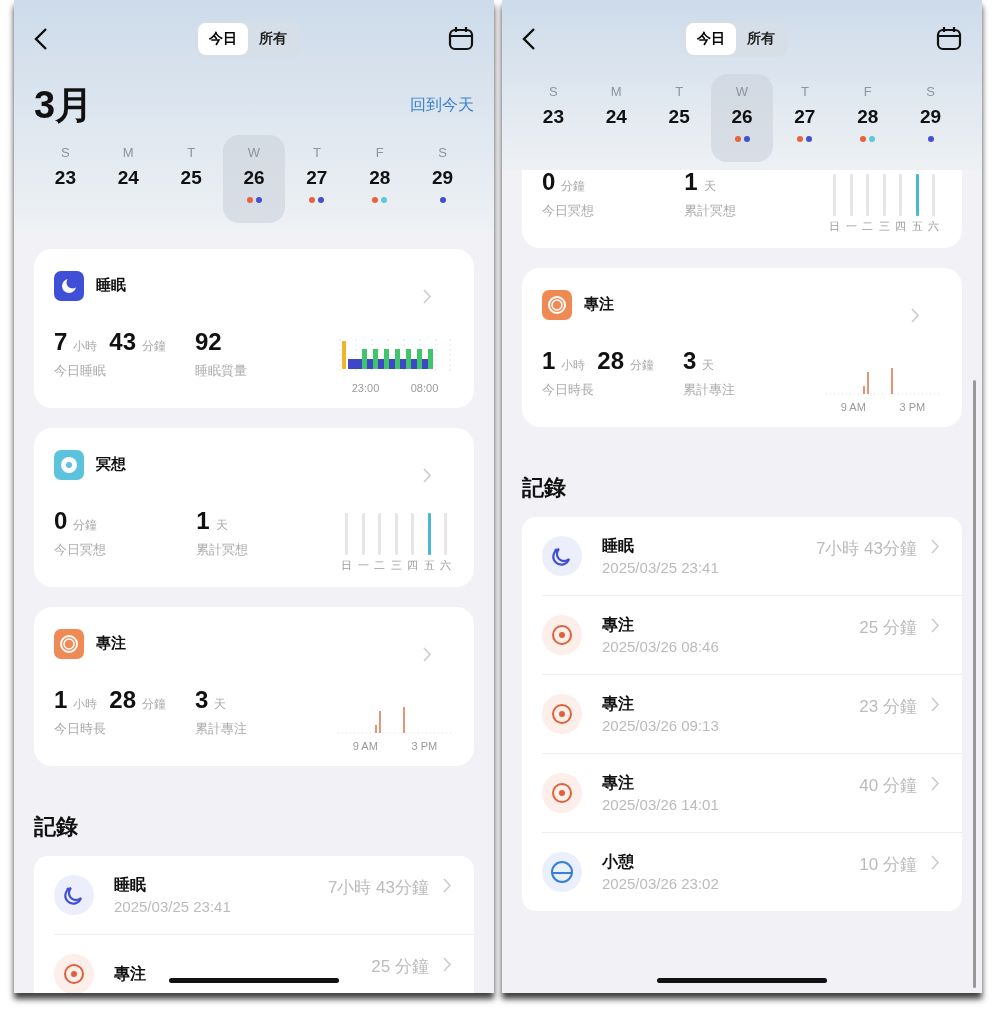  I want to click on axis-label: 五, so click(917, 226).